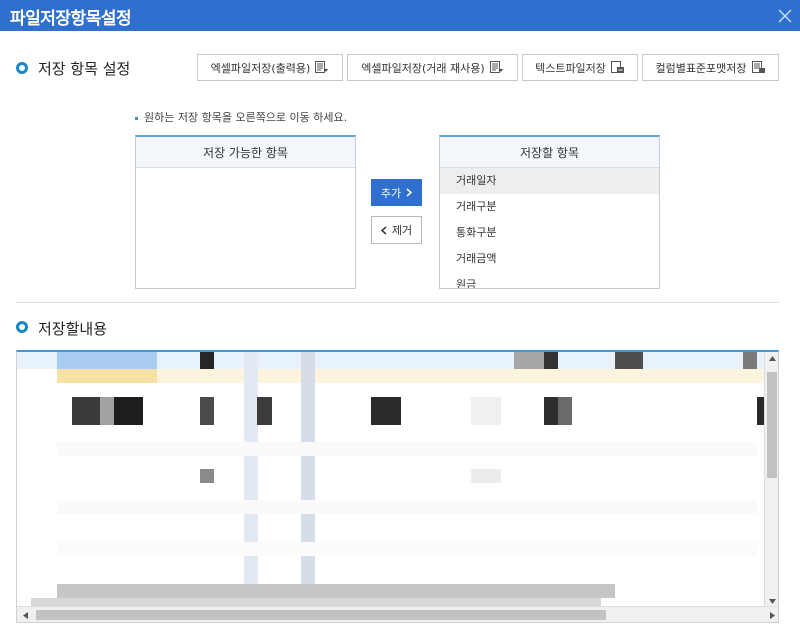 This screenshot has width=800, height=640. What do you see at coordinates (391, 193) in the screenshot?
I see `add-button-label: 추가` at bounding box center [391, 193].